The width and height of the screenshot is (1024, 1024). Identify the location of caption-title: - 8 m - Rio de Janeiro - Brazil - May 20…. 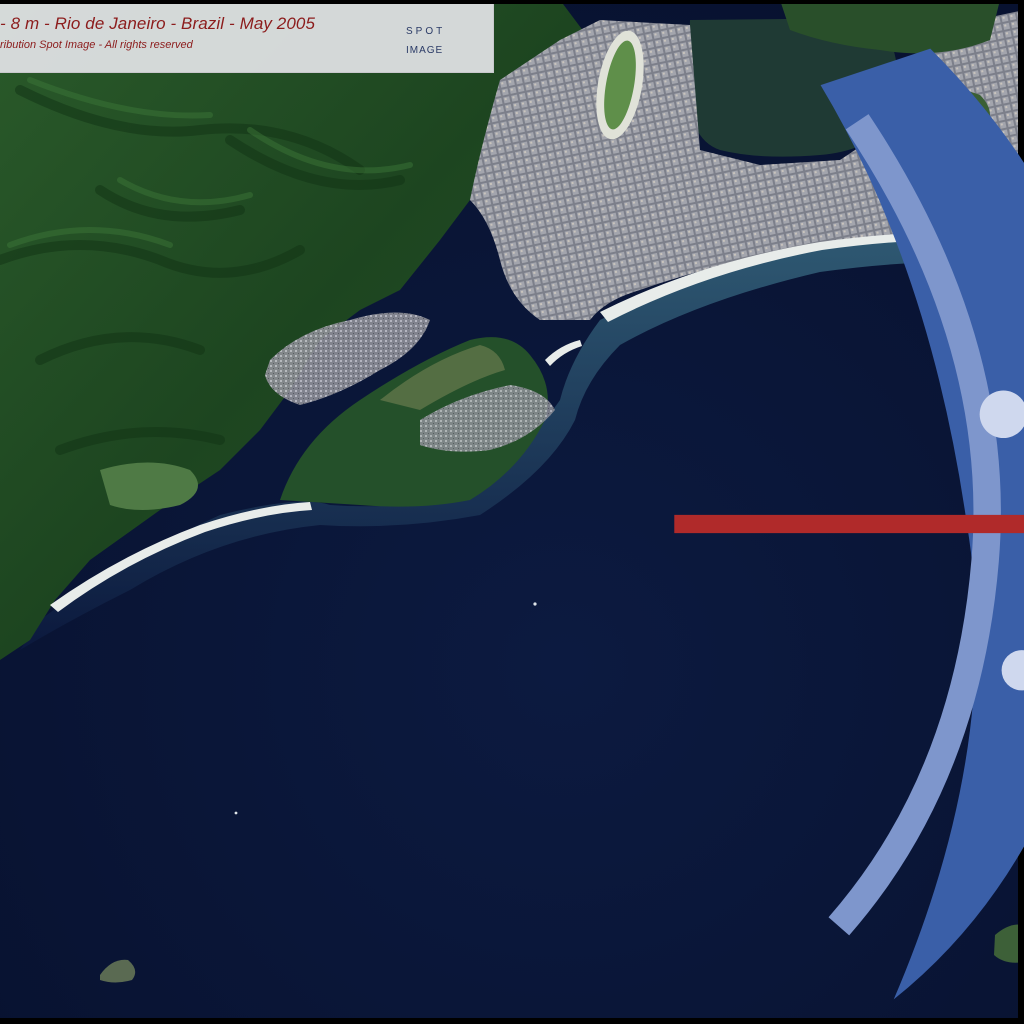
(158, 23).